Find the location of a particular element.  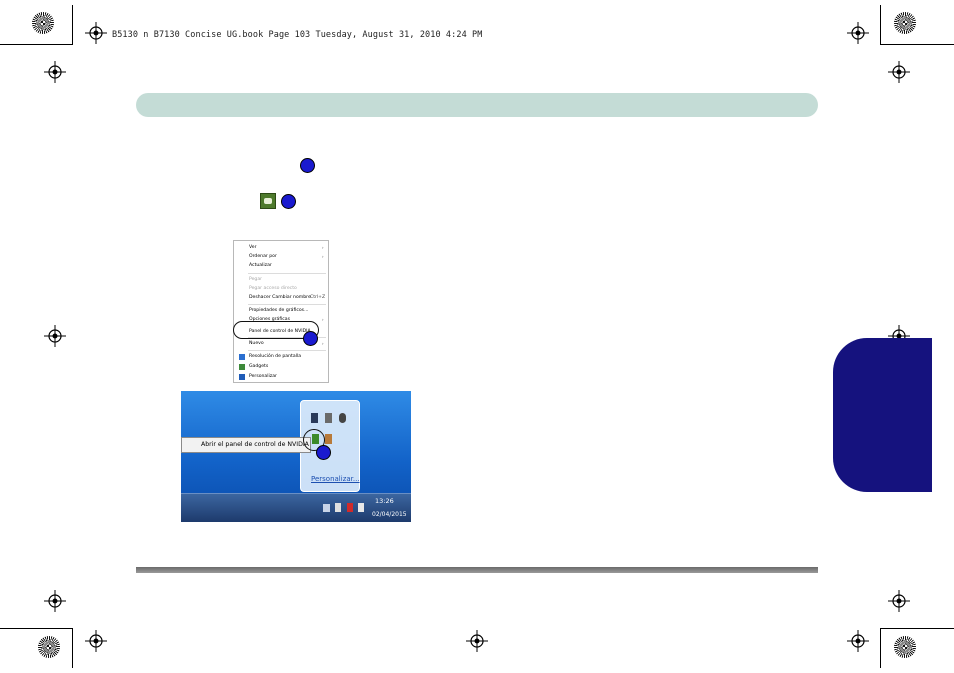

menu-item-personalizar: Personalizar is located at coordinates (281, 377).